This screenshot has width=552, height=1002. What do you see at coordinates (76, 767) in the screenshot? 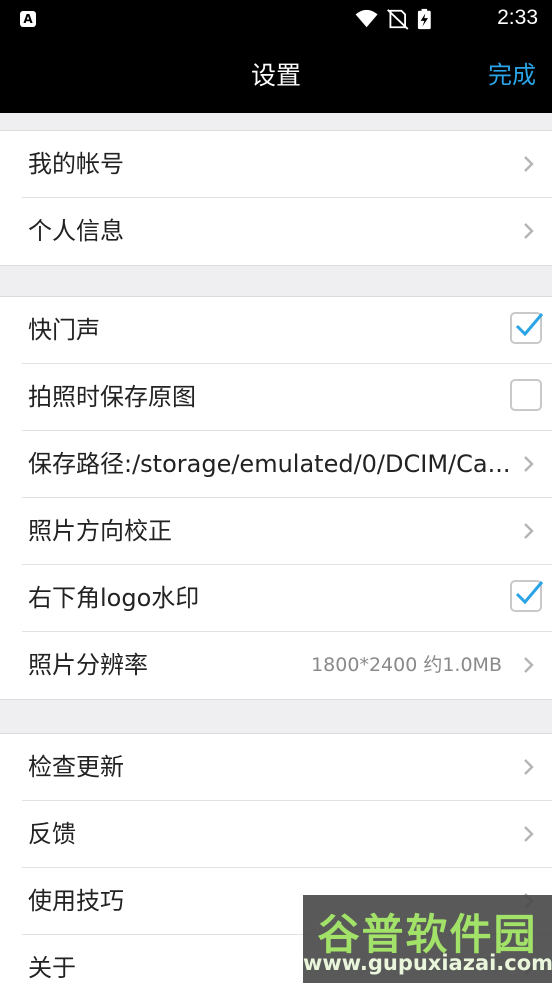
I see `setting-label: 检查更新` at bounding box center [76, 767].